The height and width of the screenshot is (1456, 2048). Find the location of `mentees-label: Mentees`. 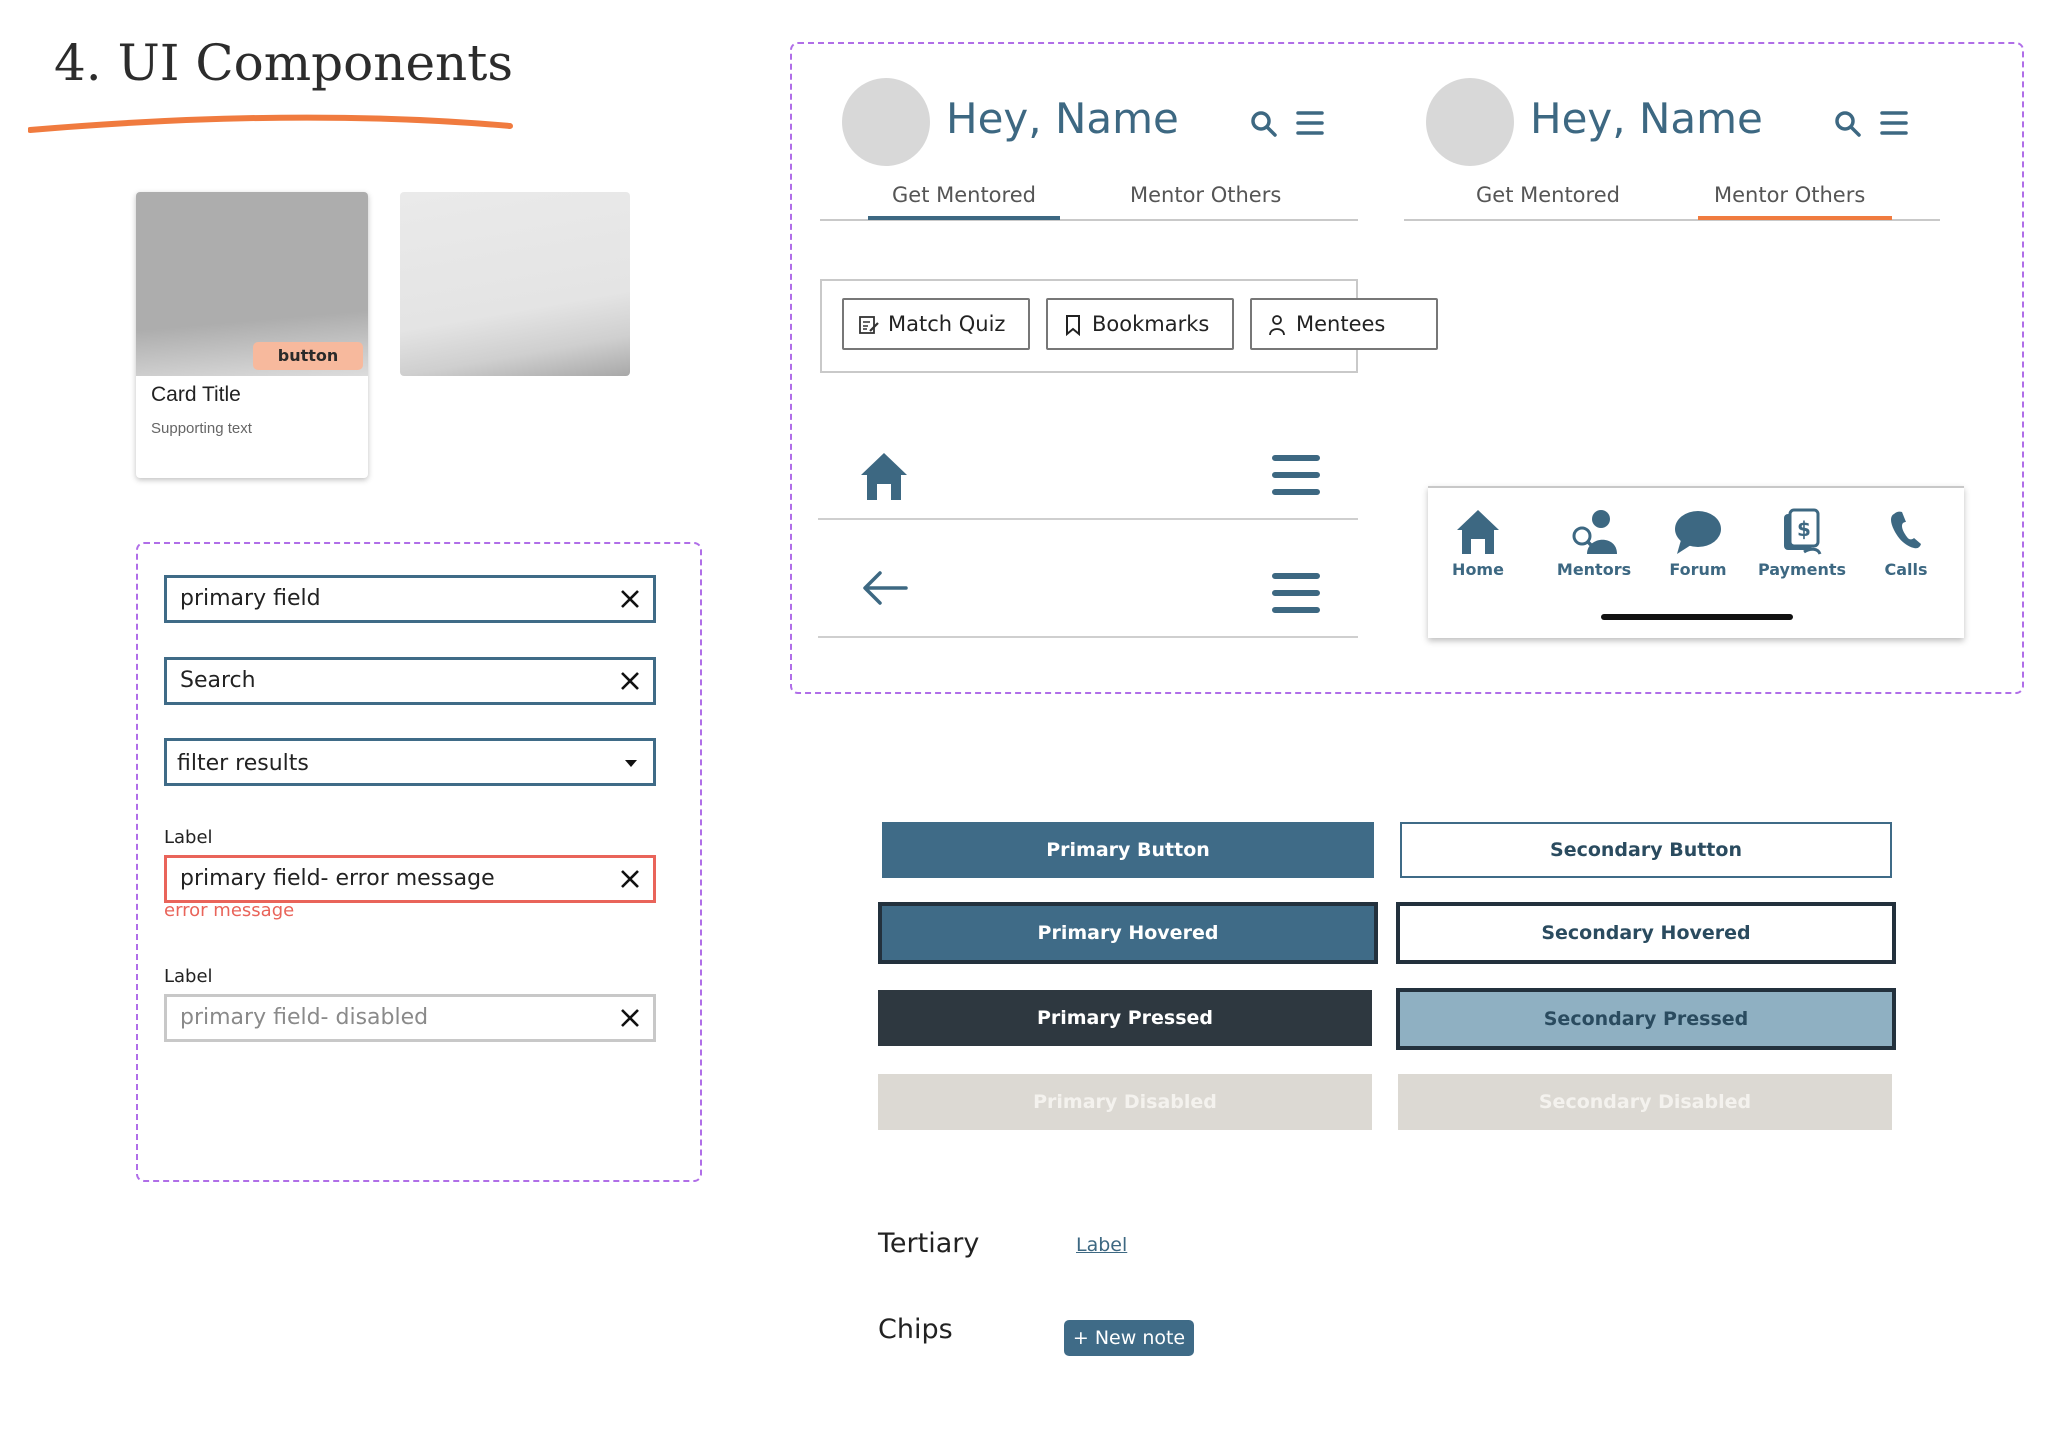

mentees-label: Mentees is located at coordinates (1341, 324).